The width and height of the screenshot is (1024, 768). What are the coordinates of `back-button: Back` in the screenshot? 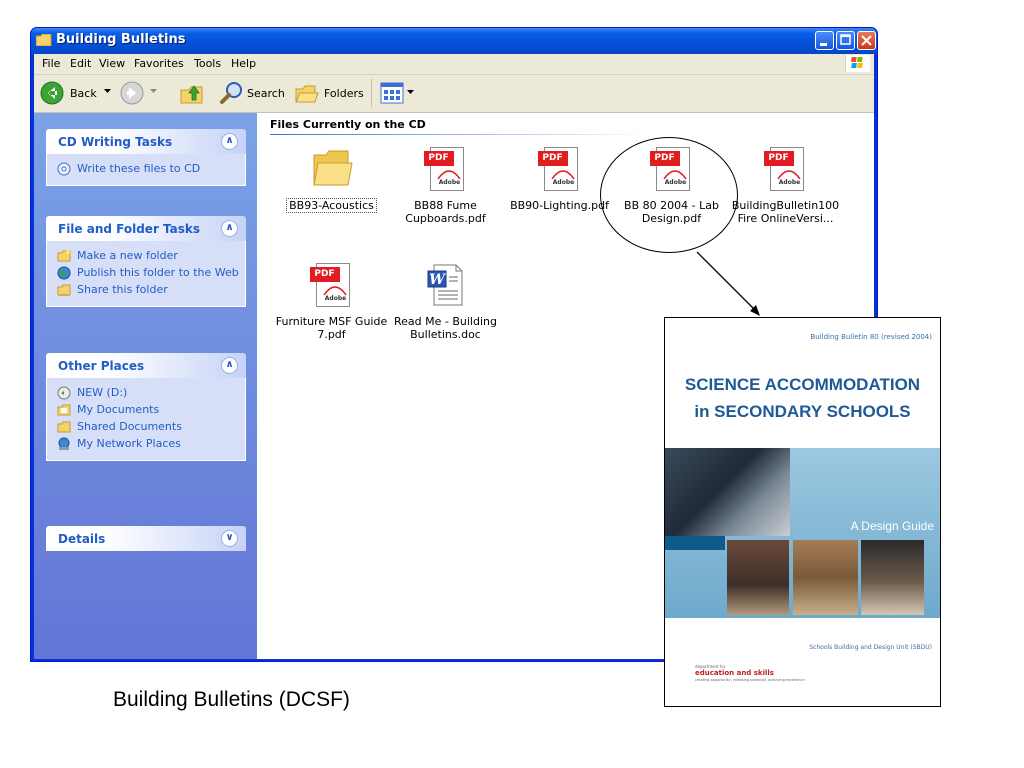 It's located at (83, 93).